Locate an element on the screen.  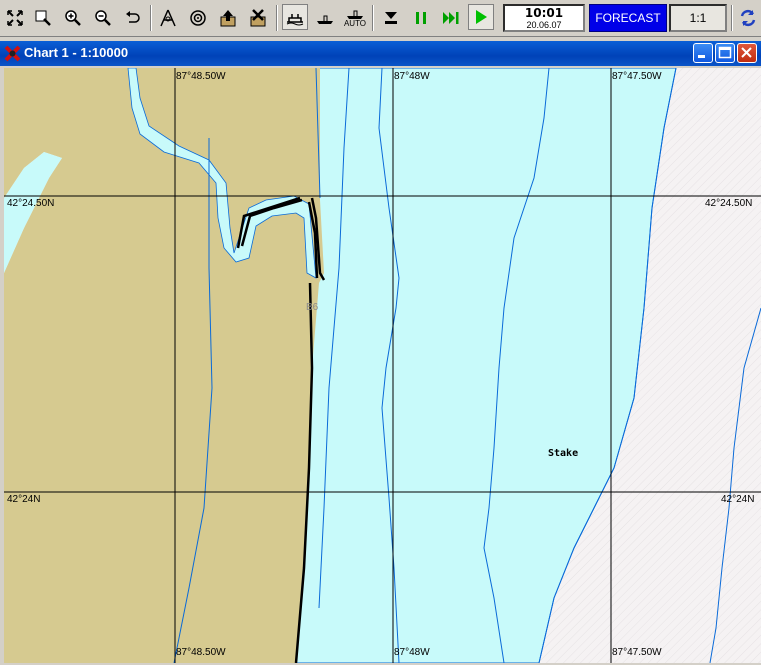
lon-label-top-3: 87°47.50W is located at coordinates (637, 76).